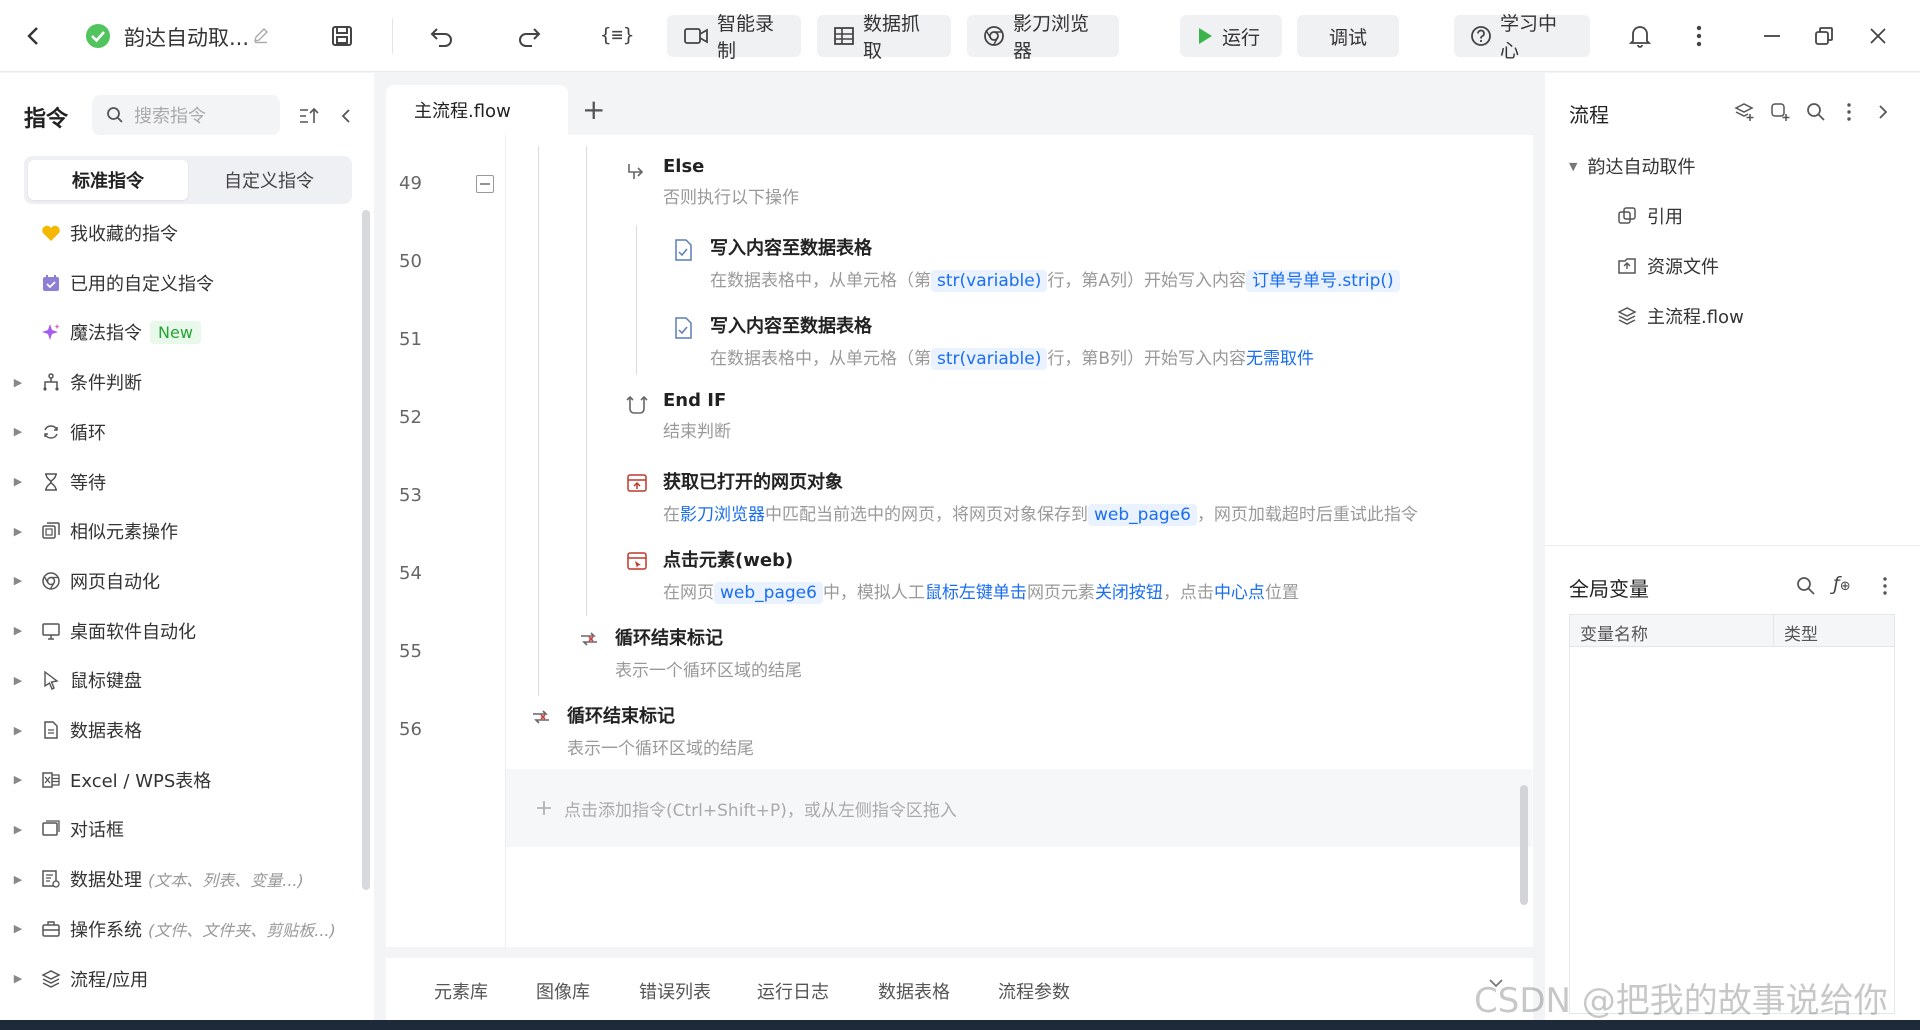  I want to click on bottom-tab: 元素库, so click(461, 991).